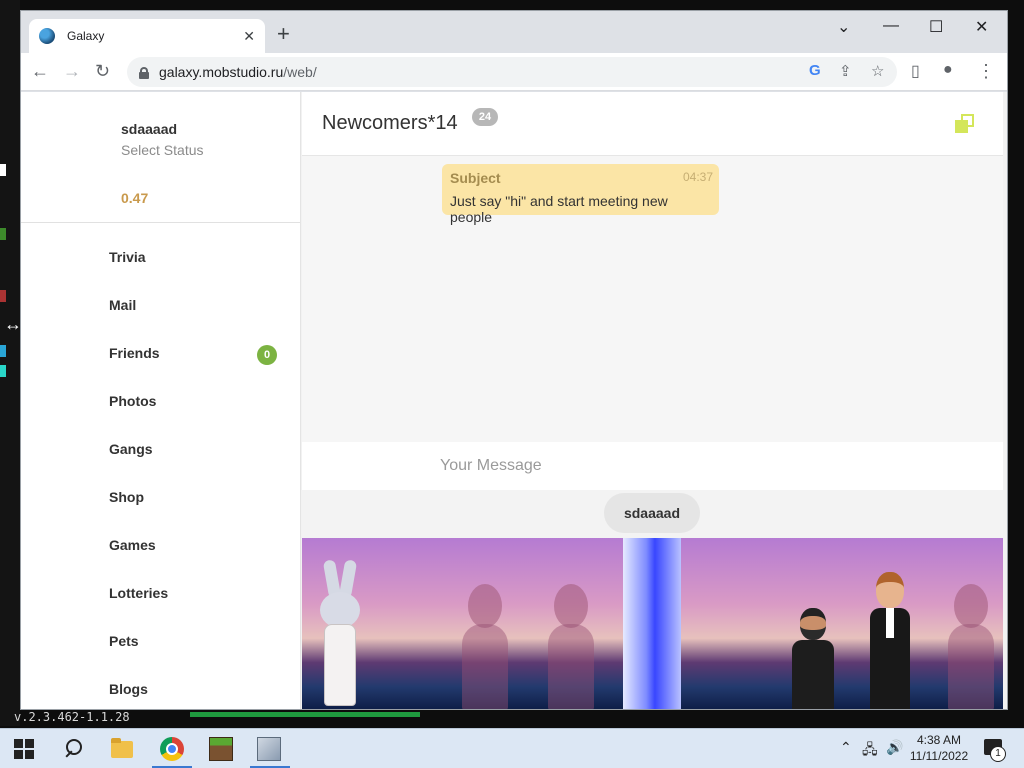  Describe the element at coordinates (24, 749) in the screenshot. I see `windows-start-icon` at that location.